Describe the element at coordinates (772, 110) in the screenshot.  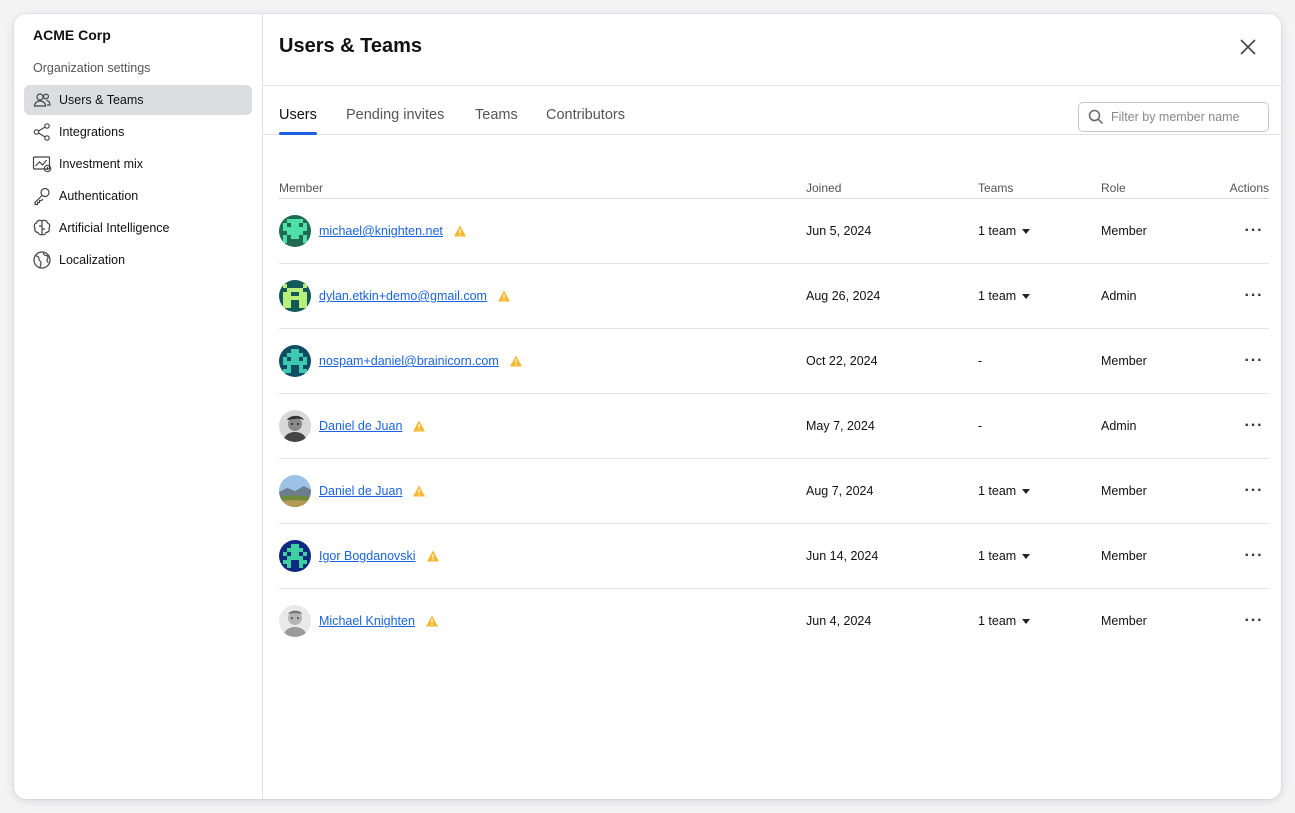
I see `tabs-bar: Users Pending invites Teams Contributors` at that location.